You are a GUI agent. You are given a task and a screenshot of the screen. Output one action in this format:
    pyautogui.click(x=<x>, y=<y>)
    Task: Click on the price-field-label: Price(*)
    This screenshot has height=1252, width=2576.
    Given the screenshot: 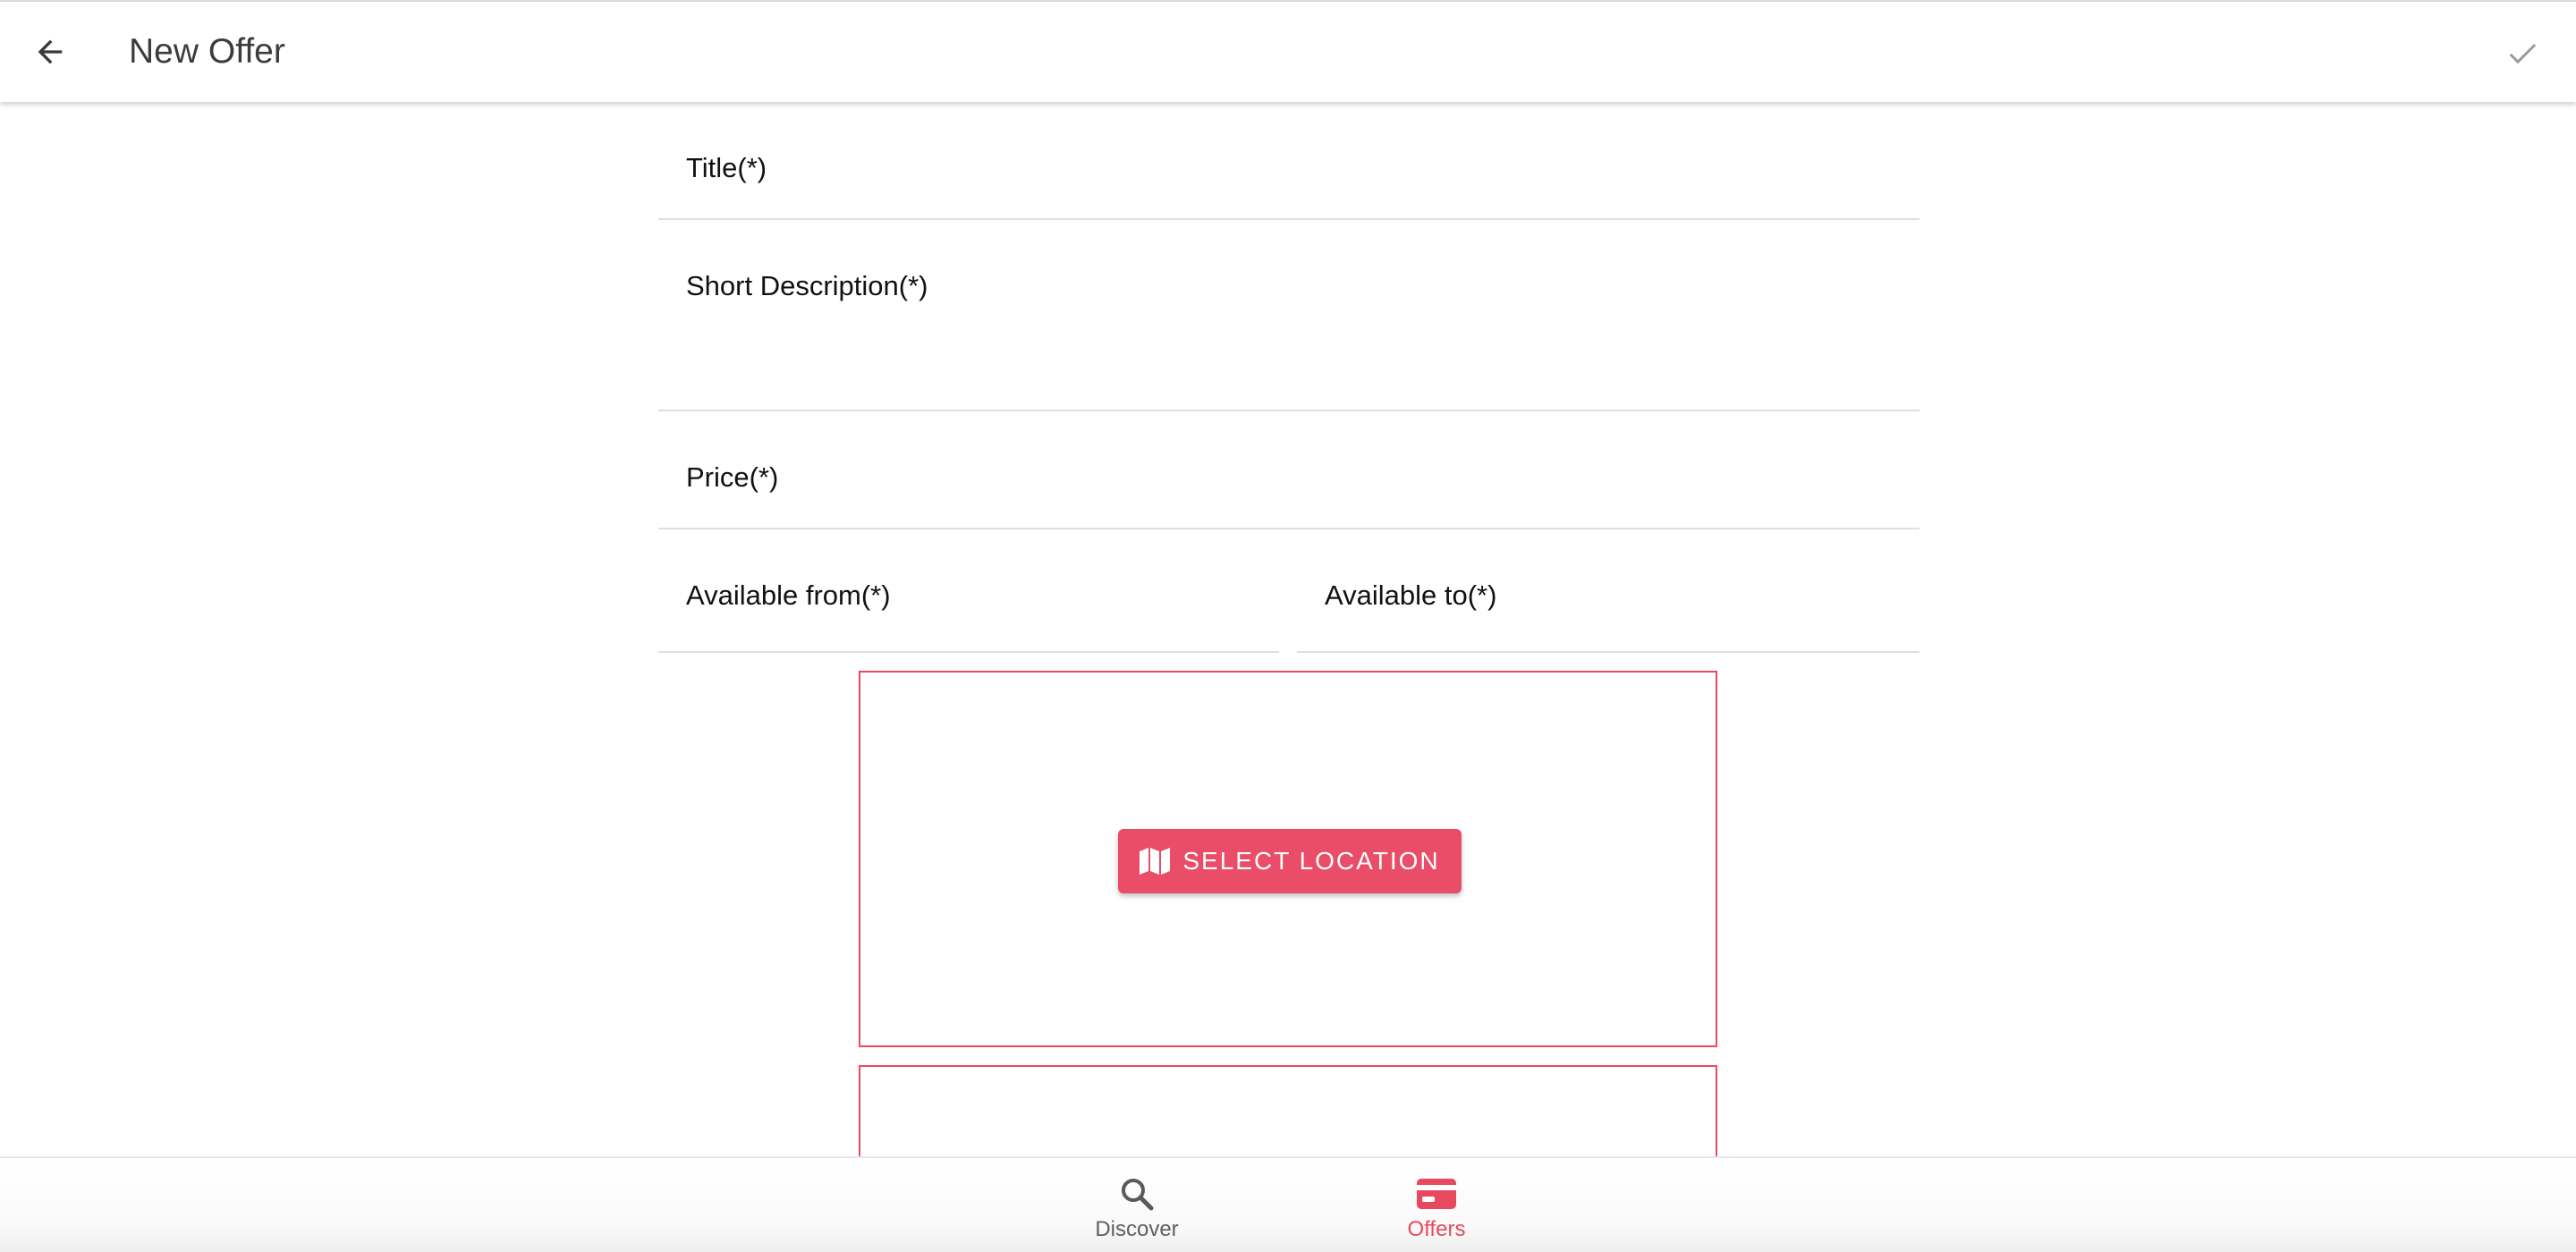 What is the action you would take?
    pyautogui.click(x=732, y=477)
    